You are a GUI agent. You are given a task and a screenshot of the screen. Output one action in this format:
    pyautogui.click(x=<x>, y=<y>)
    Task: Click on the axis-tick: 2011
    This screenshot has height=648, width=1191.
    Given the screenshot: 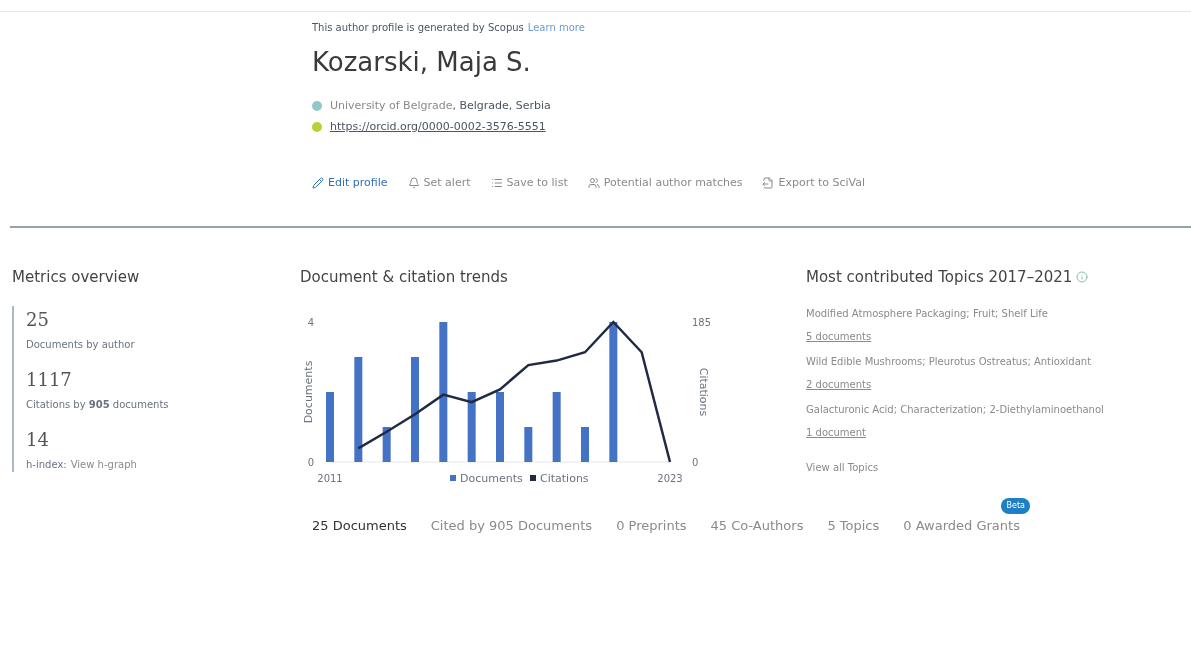 What is the action you would take?
    pyautogui.click(x=330, y=478)
    